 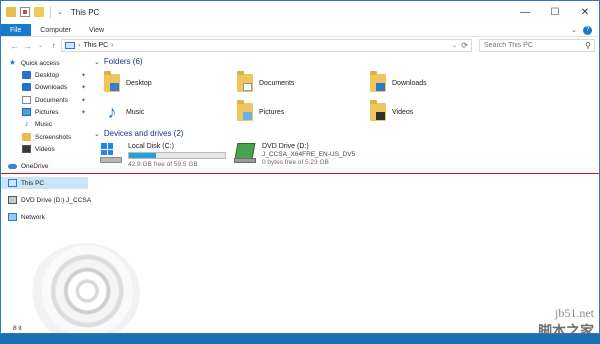 I want to click on nav-item-screenshots: Screenshots, so click(x=46, y=137).